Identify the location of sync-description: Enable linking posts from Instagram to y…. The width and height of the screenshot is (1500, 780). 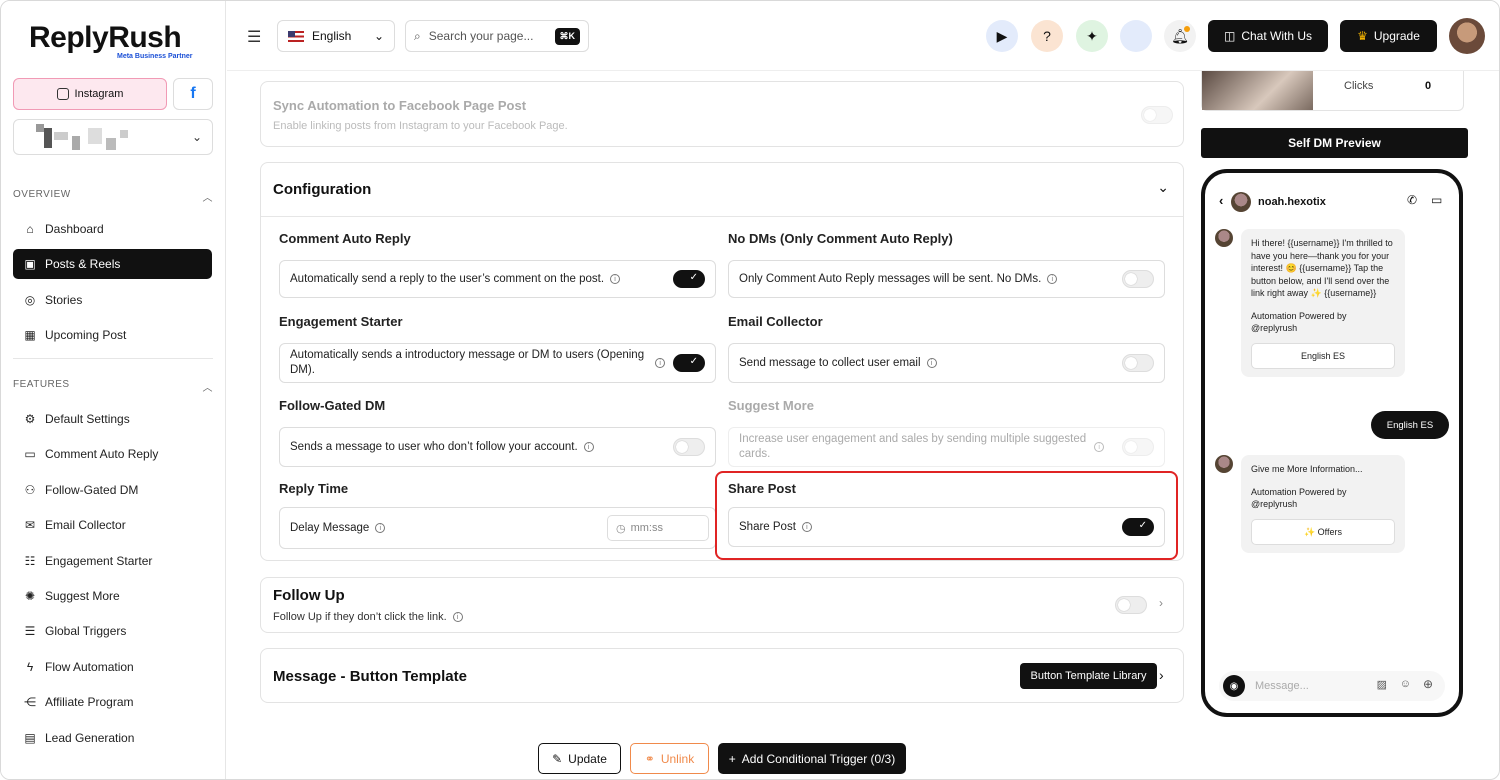
(420, 126).